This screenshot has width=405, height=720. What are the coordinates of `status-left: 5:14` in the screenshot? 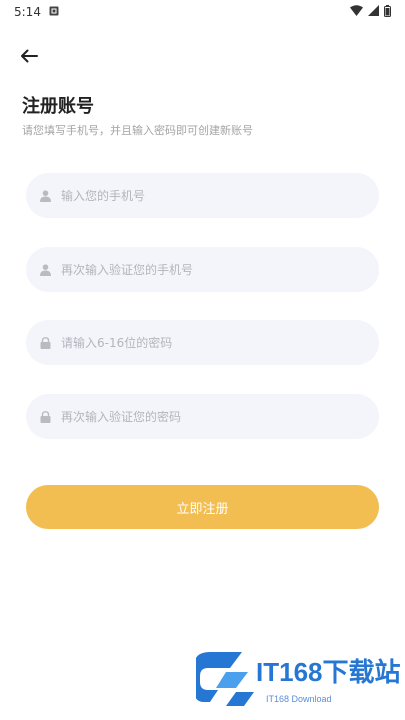 It's located at (36, 12).